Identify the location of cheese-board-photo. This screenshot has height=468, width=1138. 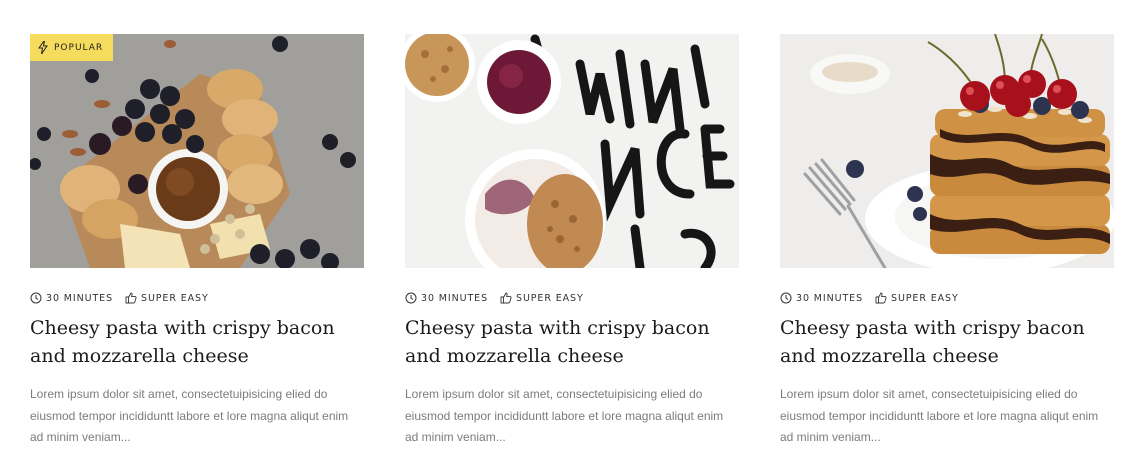
(197, 151).